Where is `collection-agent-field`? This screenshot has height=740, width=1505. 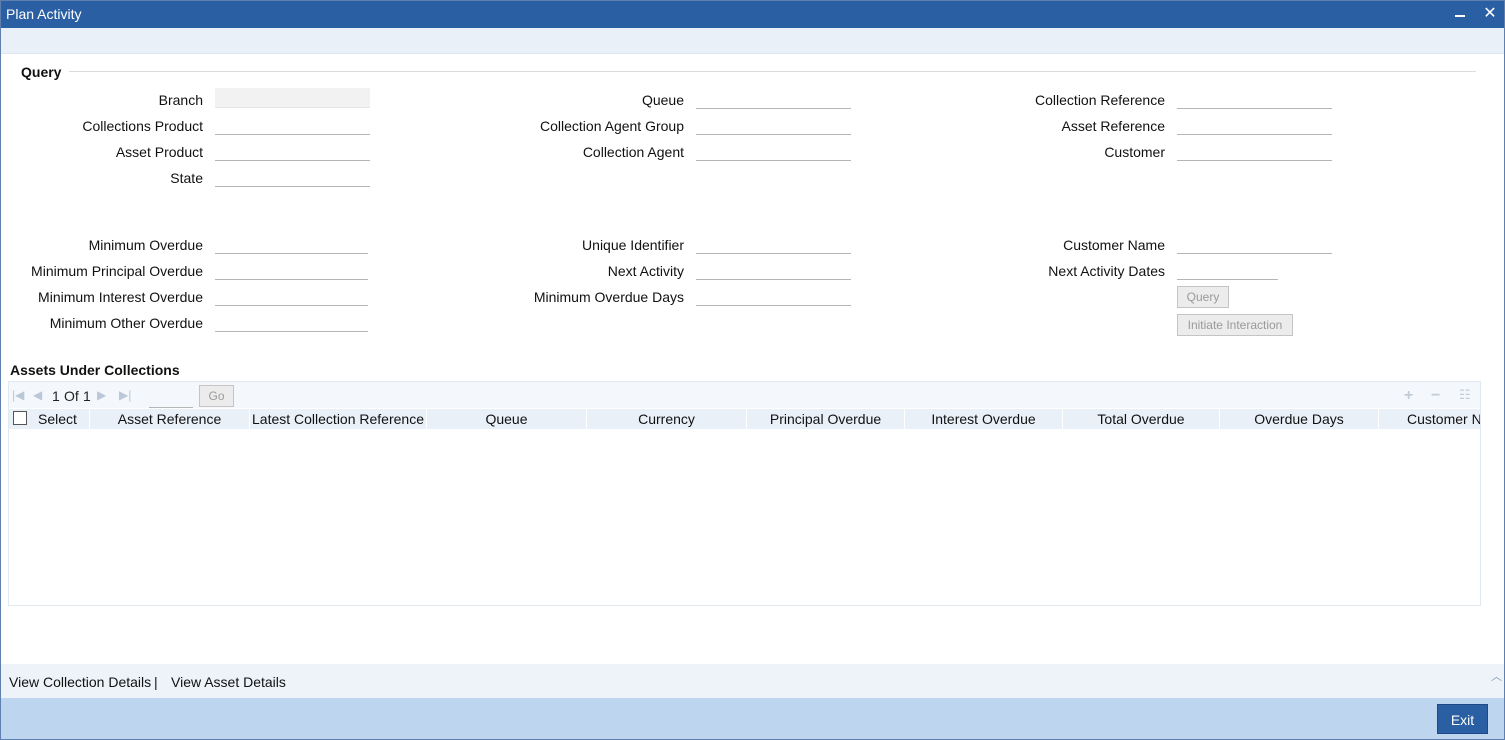
collection-agent-field is located at coordinates (773, 151).